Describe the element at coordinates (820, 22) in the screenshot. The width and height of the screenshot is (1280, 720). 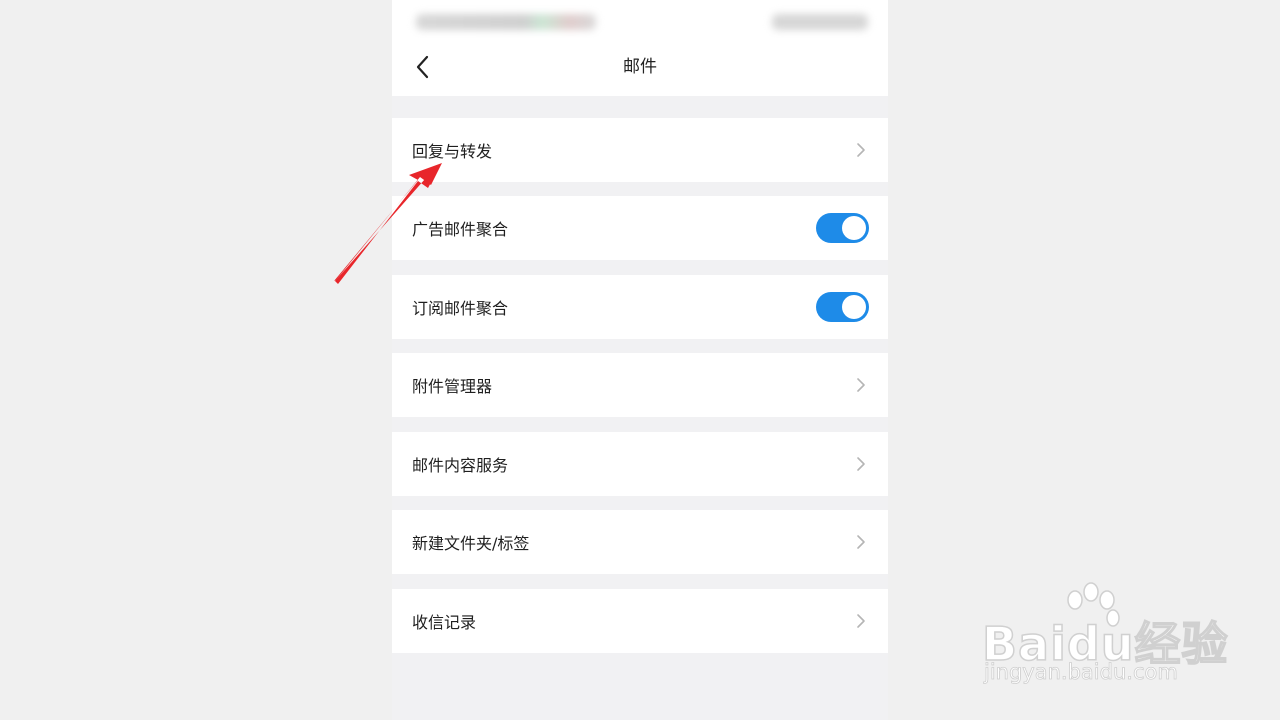
I see `status-bar-blurred-right` at that location.